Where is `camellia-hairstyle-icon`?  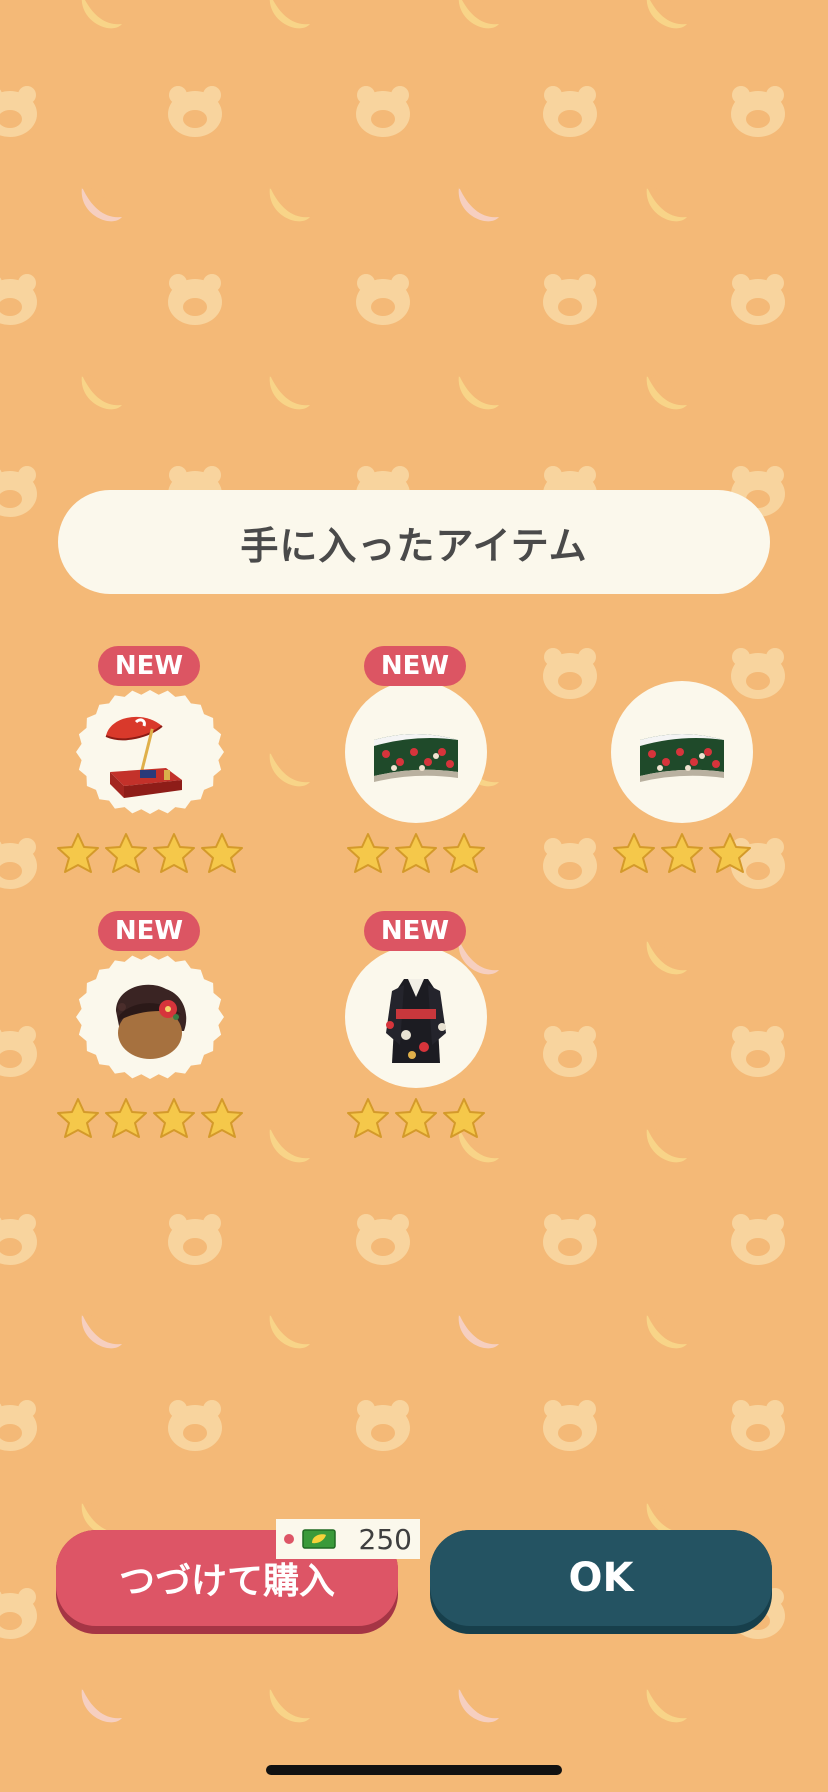 camellia-hairstyle-icon is located at coordinates (151, 1021).